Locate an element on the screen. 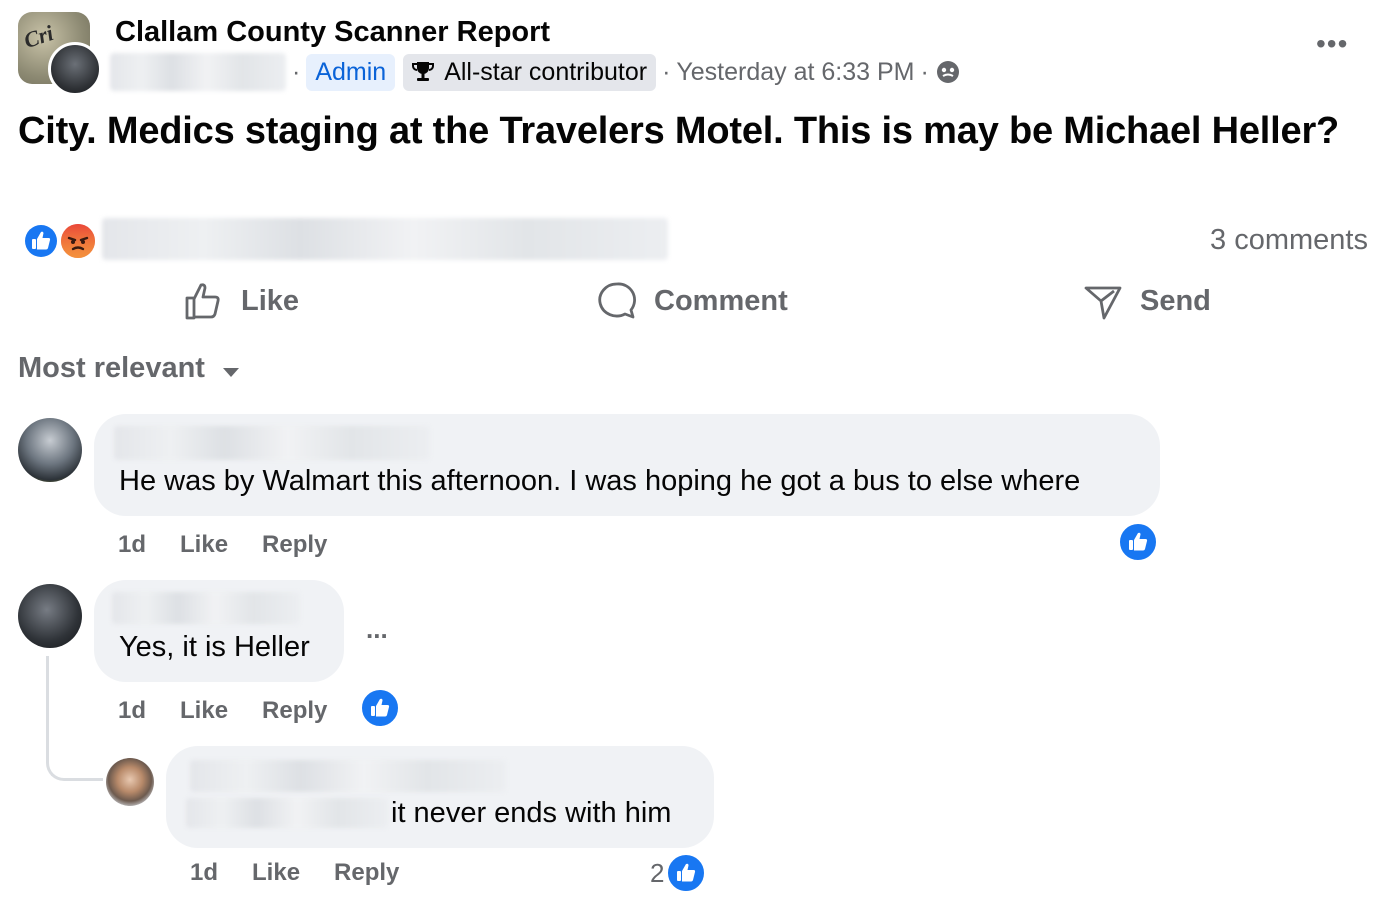 The image size is (1378, 898). send-icon is located at coordinates (1103, 303).